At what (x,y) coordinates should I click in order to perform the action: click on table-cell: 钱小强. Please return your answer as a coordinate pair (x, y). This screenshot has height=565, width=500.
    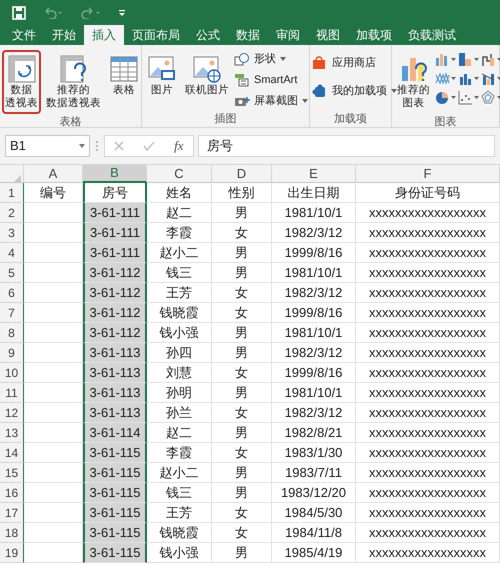
    Looking at the image, I should click on (179, 333).